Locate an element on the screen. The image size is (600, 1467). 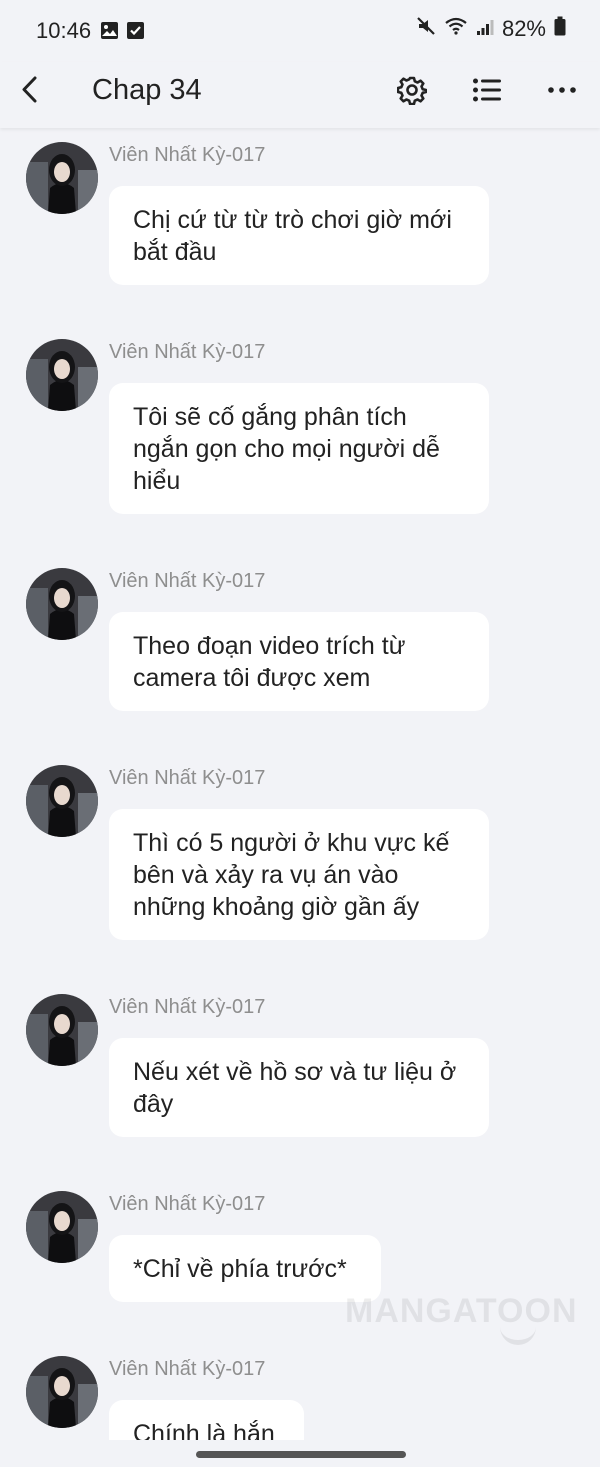
message-bubble: Chị cứ từ từ trò chơi giờ mới bắt đầu is located at coordinates (299, 235).